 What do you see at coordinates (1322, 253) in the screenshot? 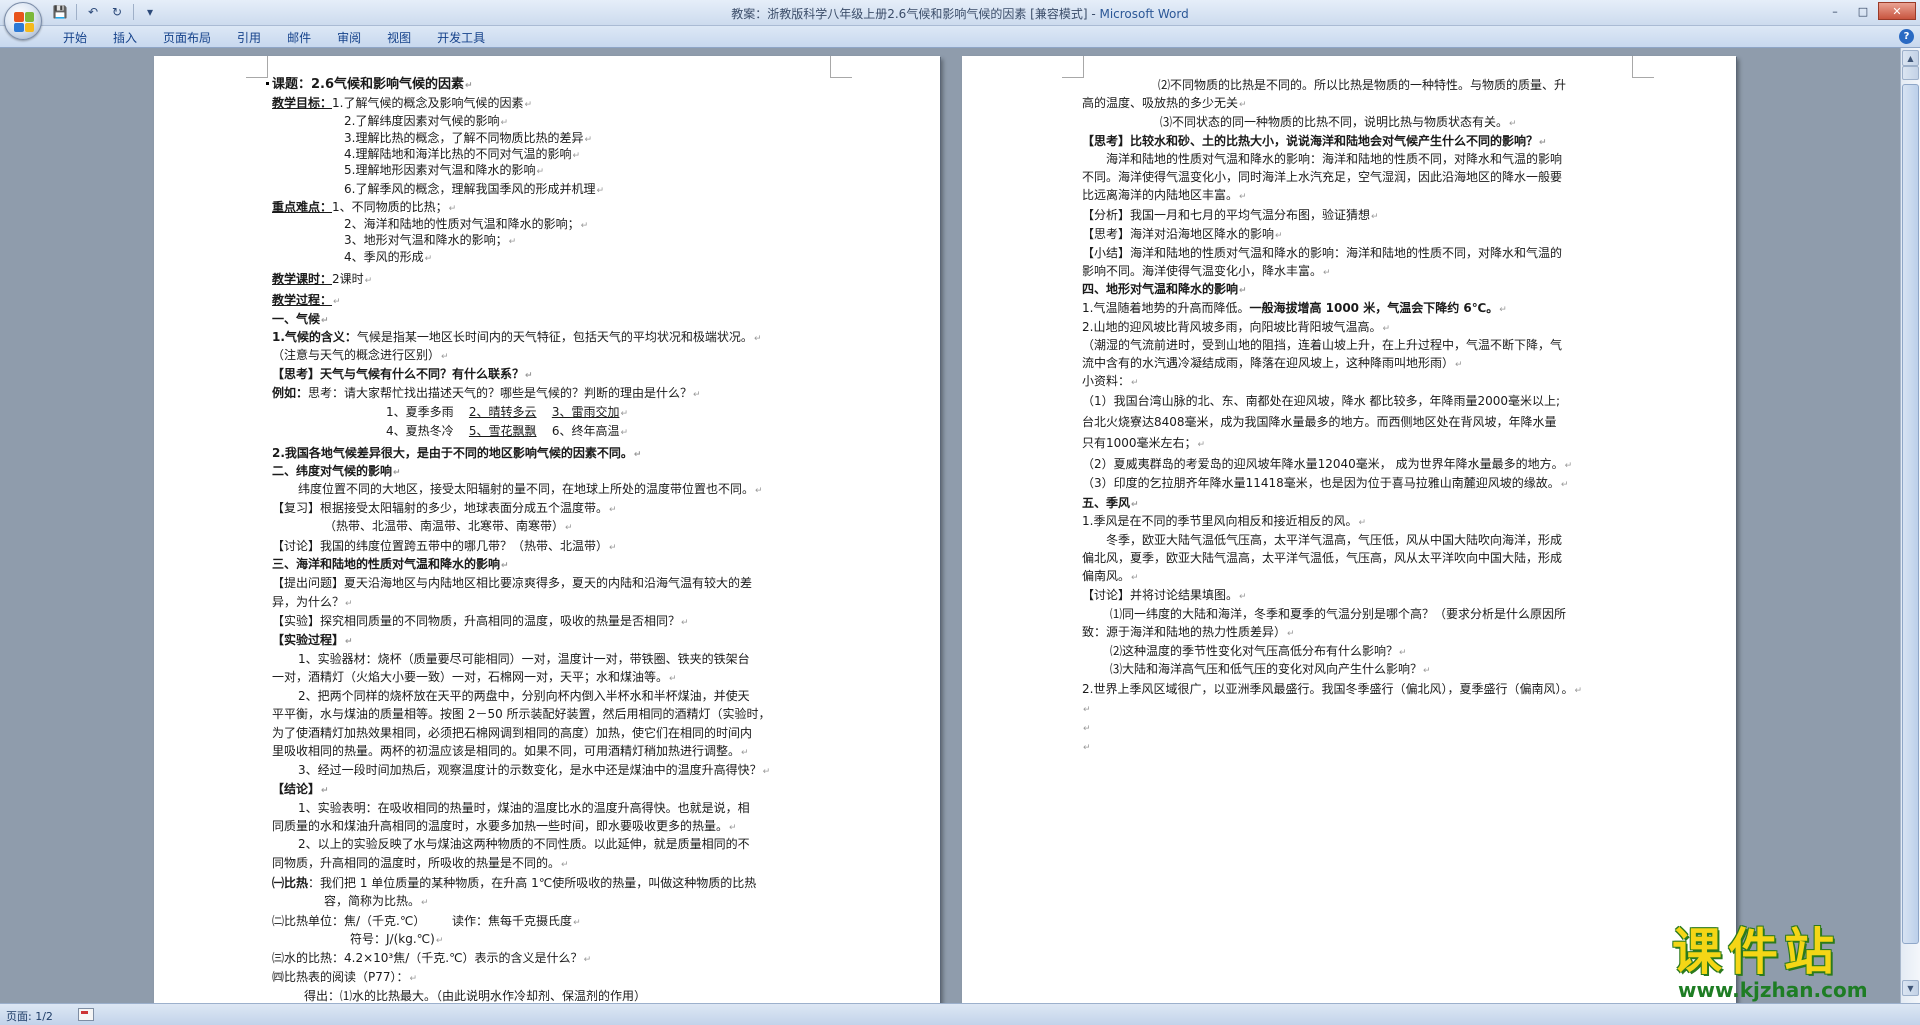
I see `paragraph: 【小结】海洋和陆地的性质对气温和降水的影响：海洋和陆地的性质不同，对降水和气温的` at bounding box center [1322, 253].